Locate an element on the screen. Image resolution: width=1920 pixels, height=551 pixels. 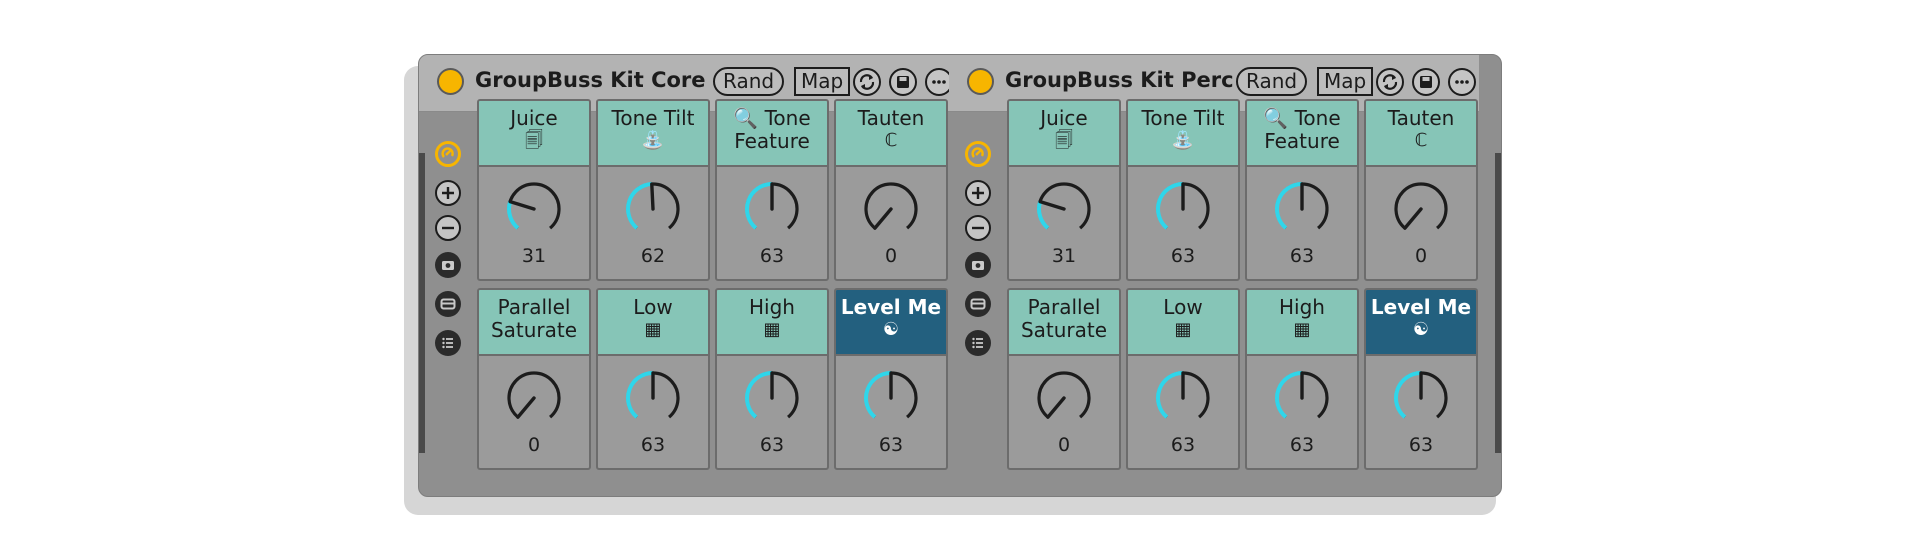
macro-cell: 🔍 Tone Feature 63 is located at coordinates (1302, 190).